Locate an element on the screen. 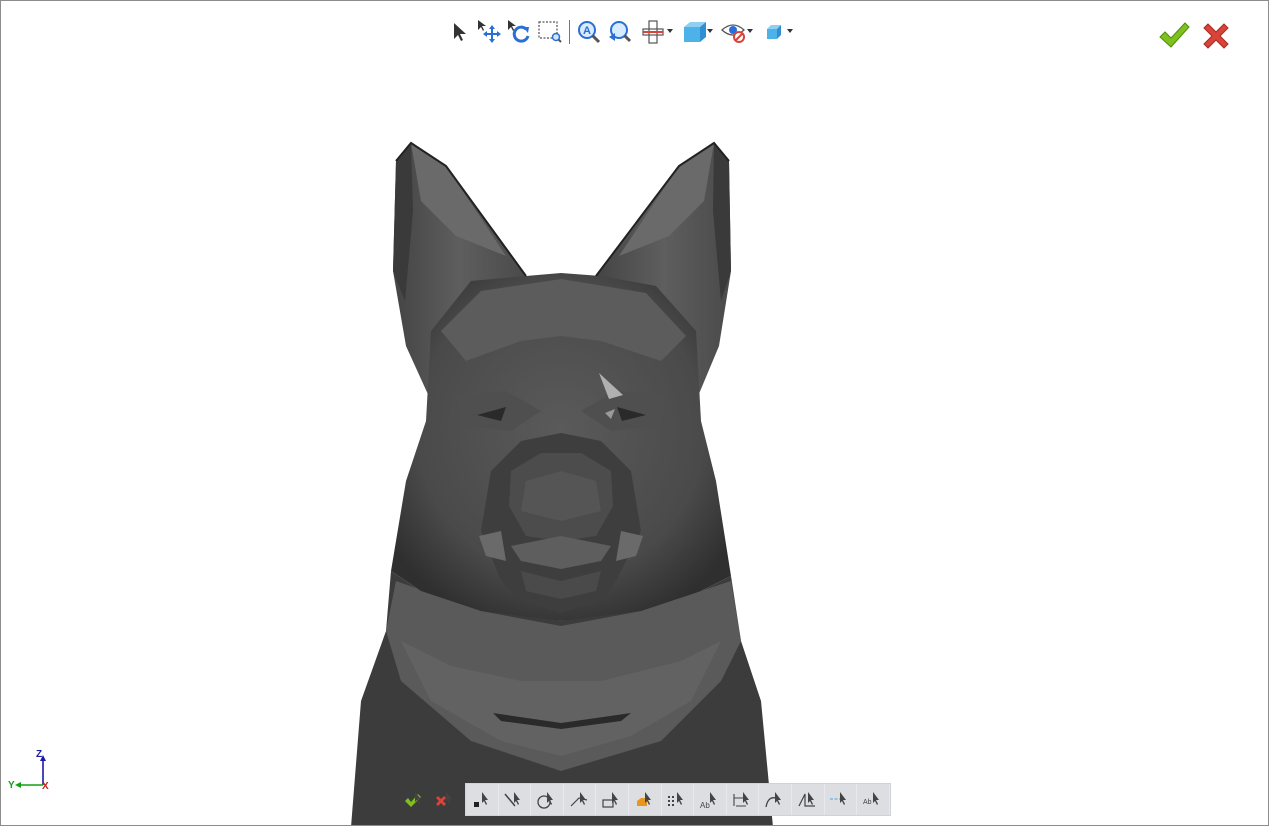 Image resolution: width=1269 pixels, height=826 pixels. select-body-icon is located at coordinates (612, 799).